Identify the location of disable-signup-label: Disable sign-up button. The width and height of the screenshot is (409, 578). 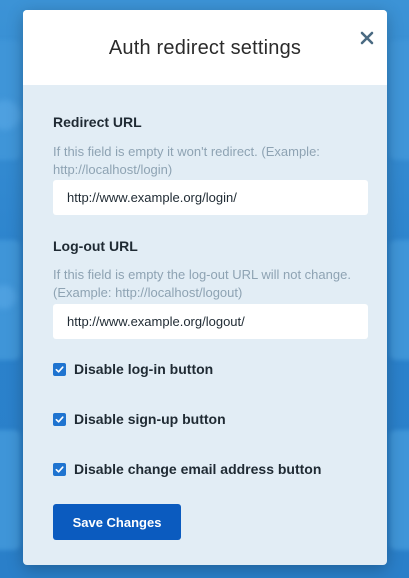
(150, 419).